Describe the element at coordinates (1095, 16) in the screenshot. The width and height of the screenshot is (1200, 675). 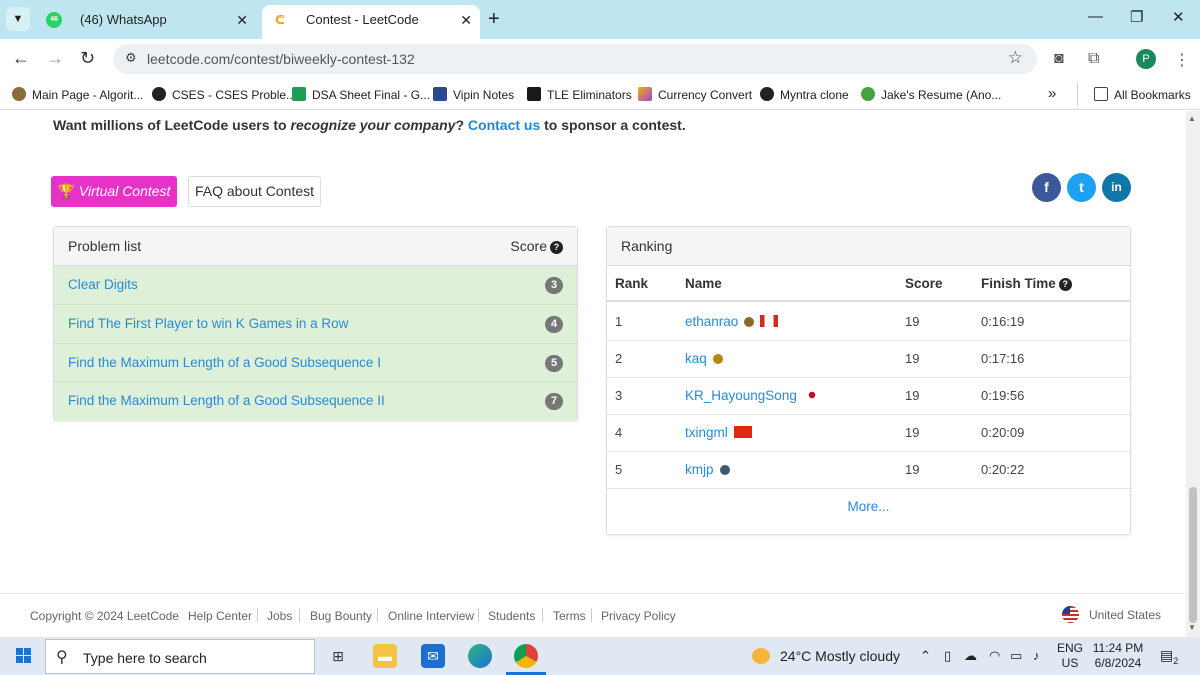
I see `minimize-button: —` at that location.